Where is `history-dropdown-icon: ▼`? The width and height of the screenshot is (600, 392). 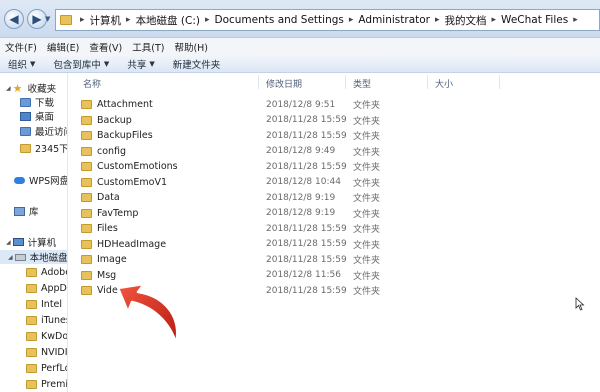 history-dropdown-icon: ▼ is located at coordinates (49, 19).